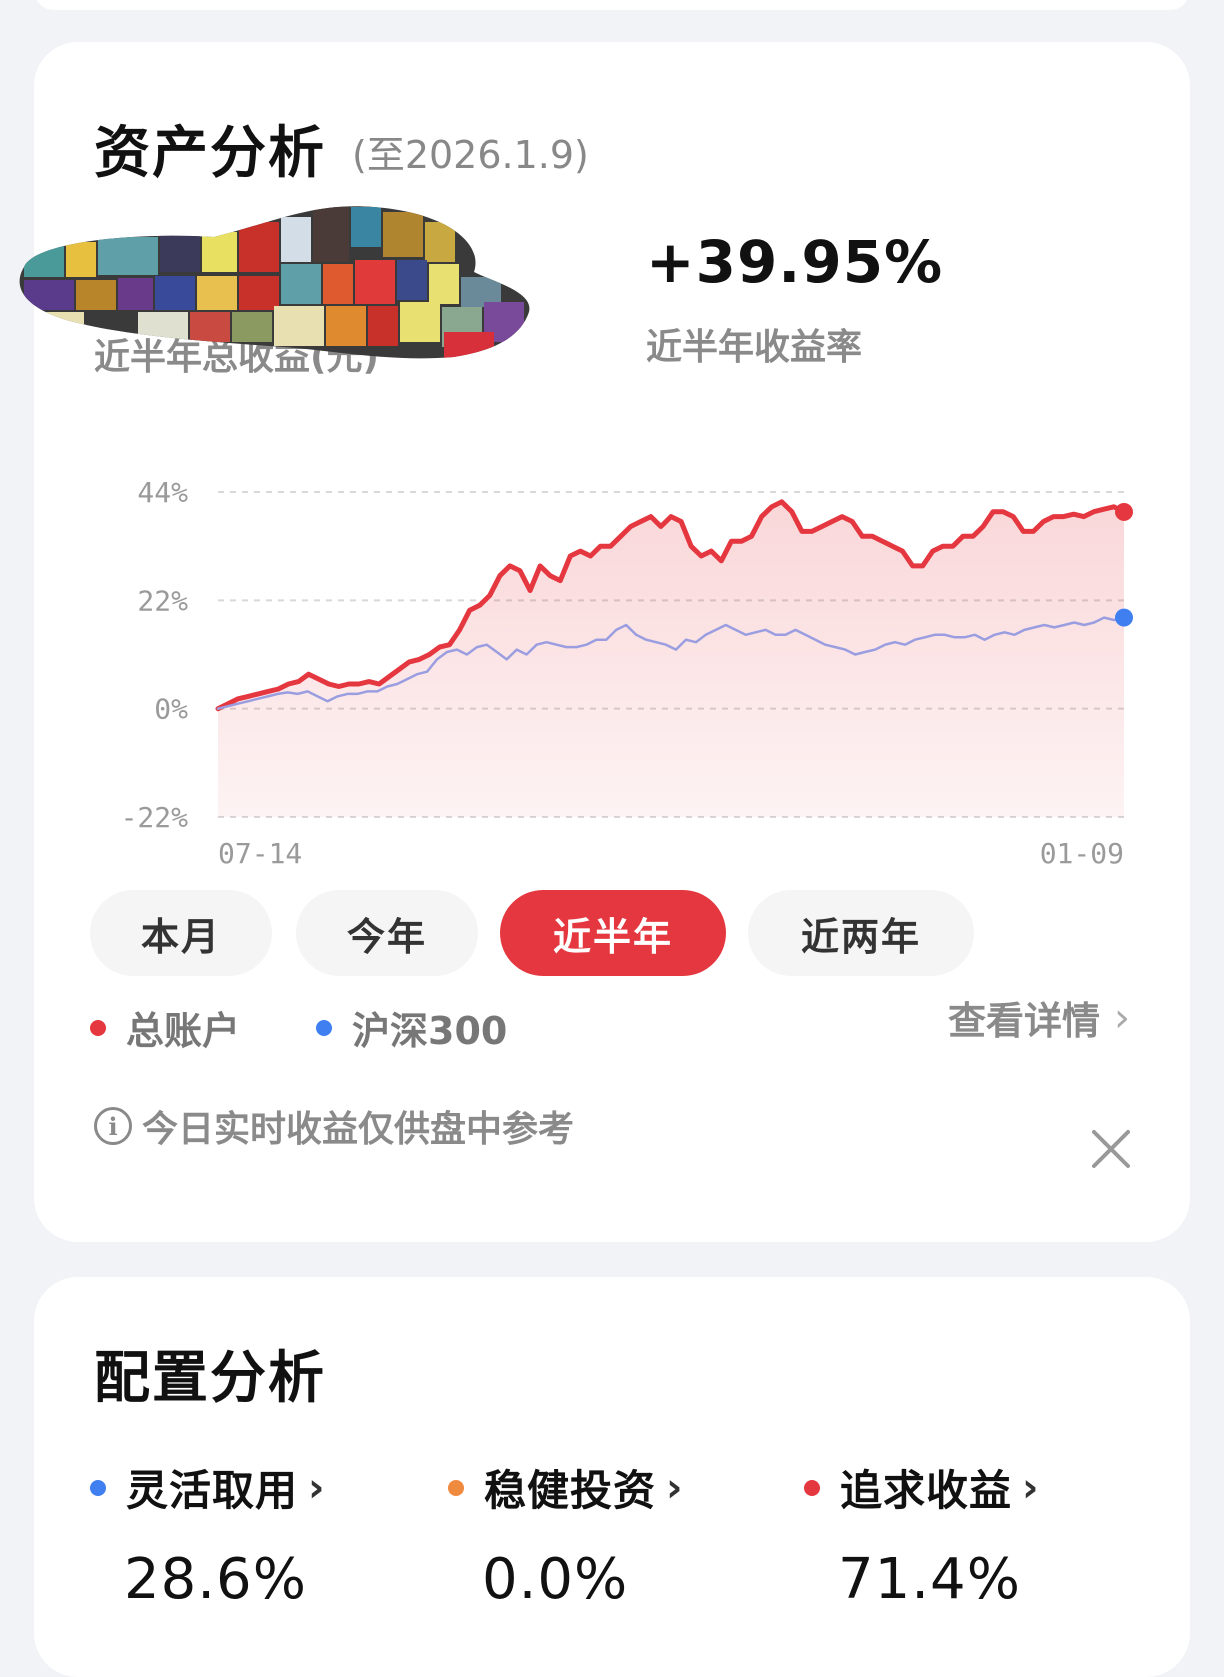 The image size is (1224, 1677). I want to click on legend-account-label: 总账户, so click(183, 1031).